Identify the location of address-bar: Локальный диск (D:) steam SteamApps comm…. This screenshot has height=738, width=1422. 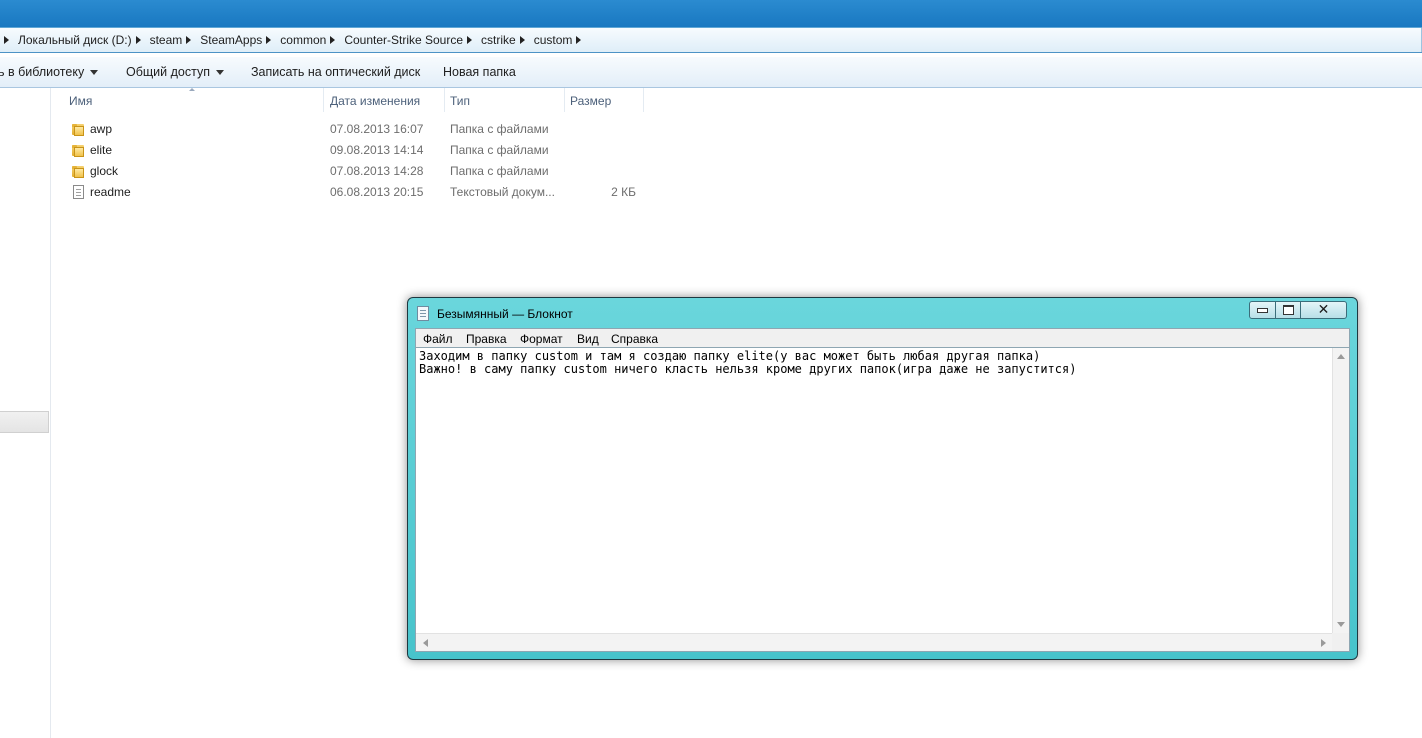
(711, 40).